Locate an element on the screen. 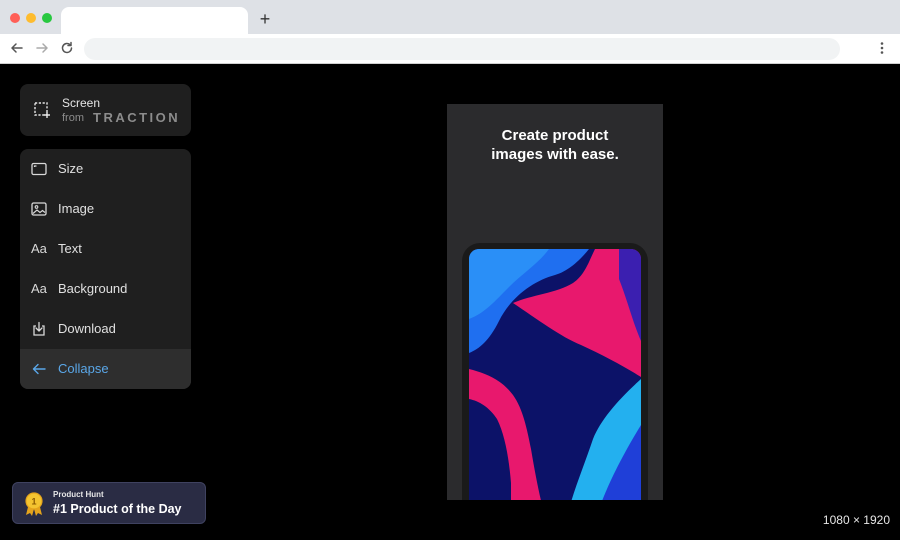 This screenshot has height=540, width=900. sidebar-item-size: Size is located at coordinates (105, 169).